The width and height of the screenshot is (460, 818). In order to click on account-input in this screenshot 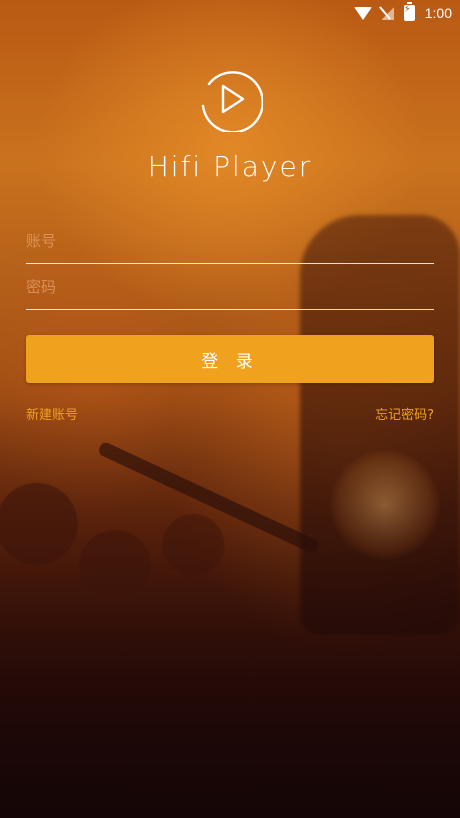, I will do `click(230, 241)`.